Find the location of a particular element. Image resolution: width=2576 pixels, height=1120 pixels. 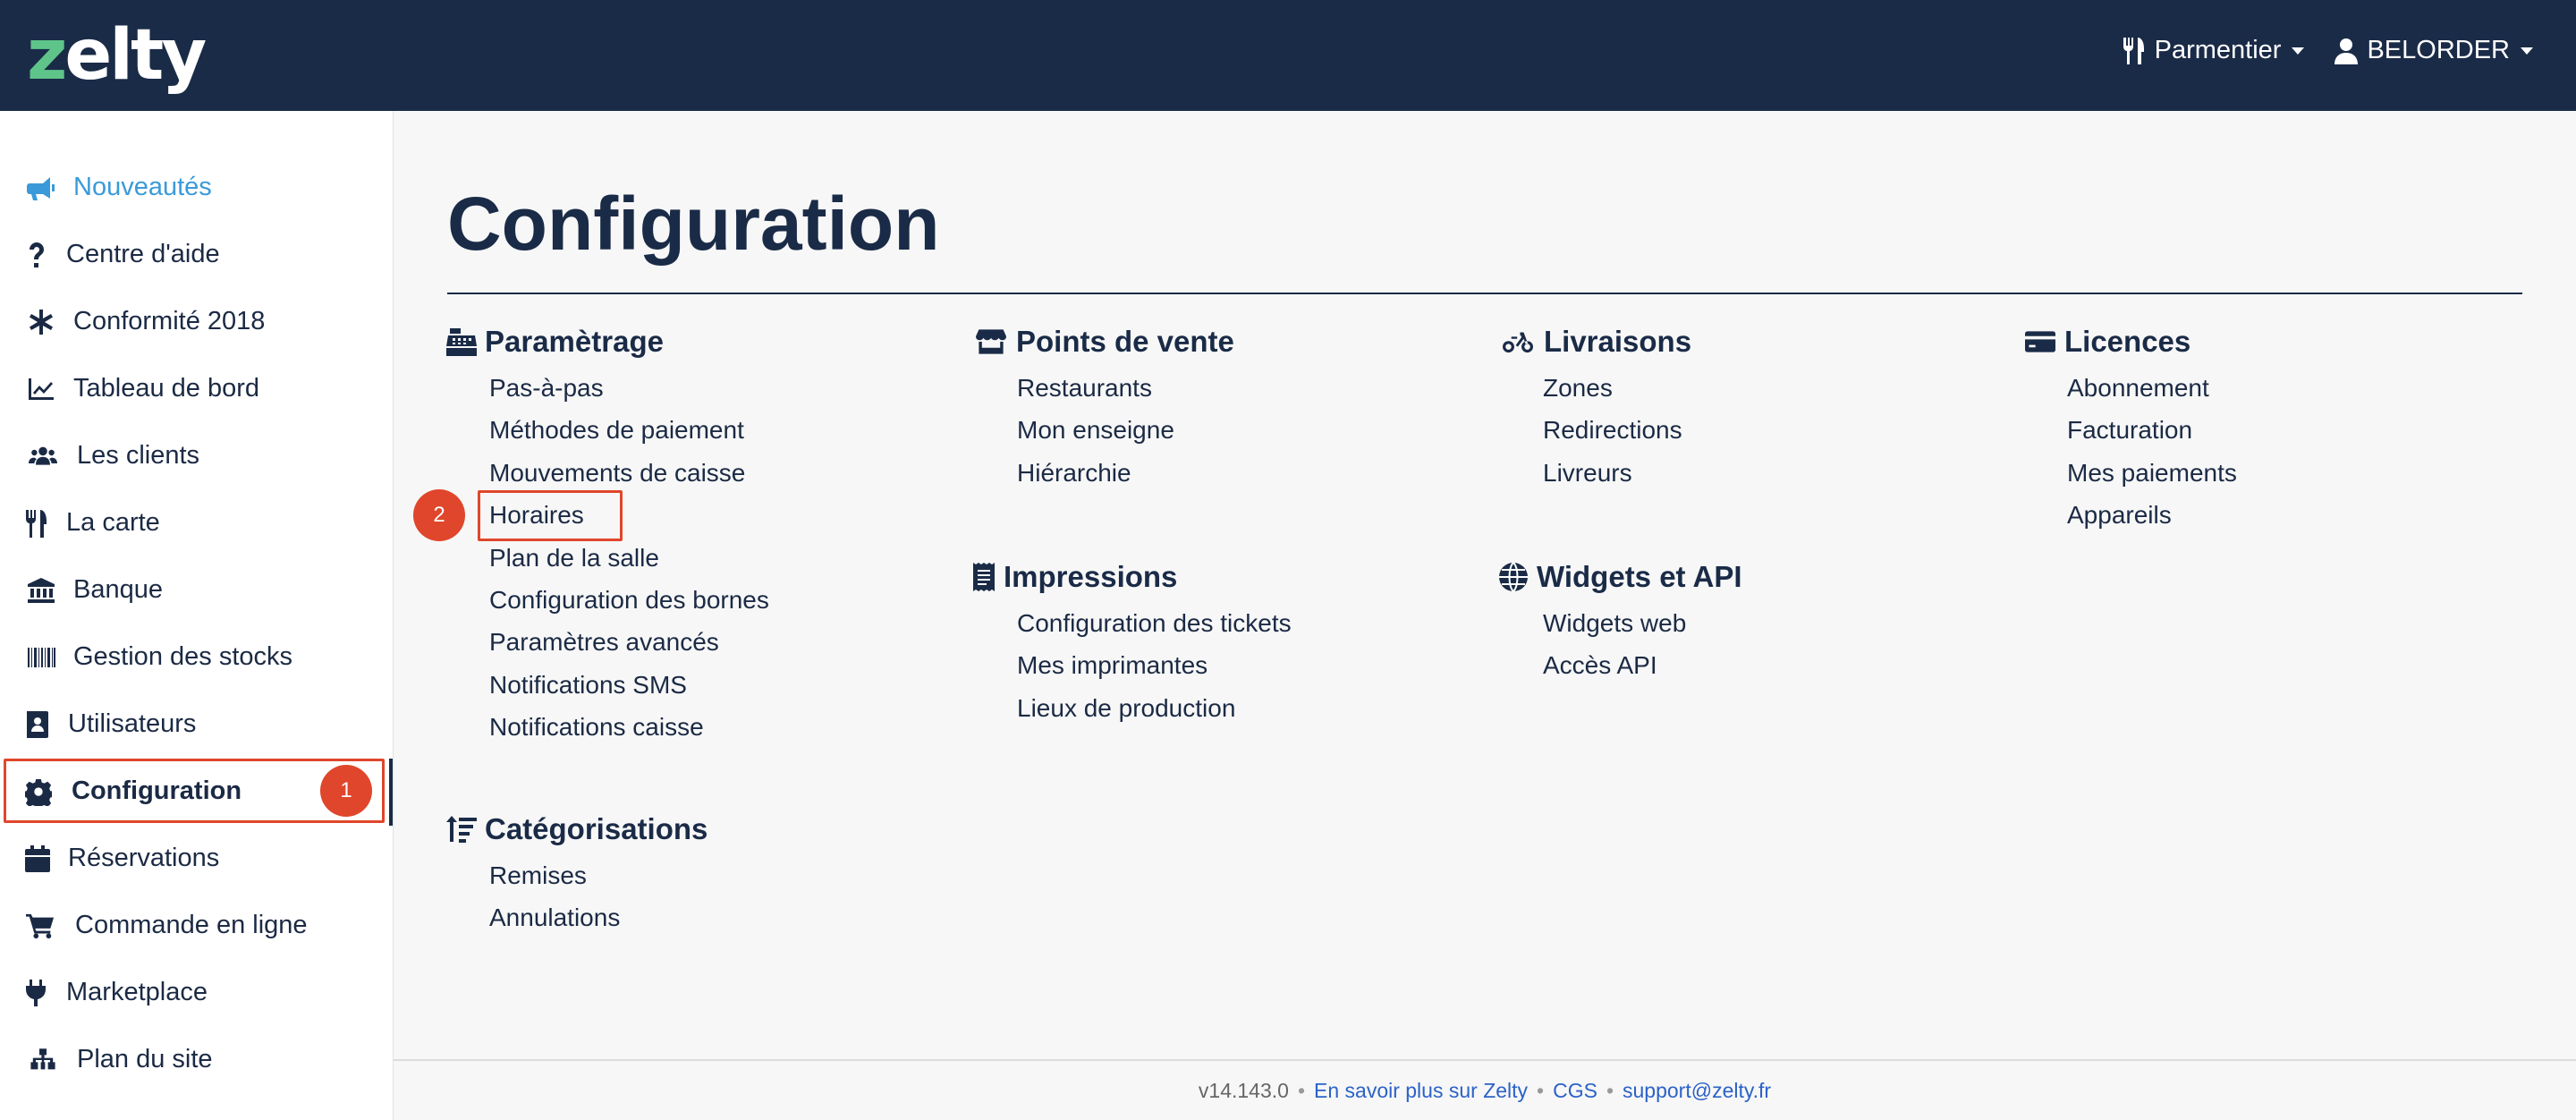

link-acces-api: Accès API is located at coordinates (1642, 665).